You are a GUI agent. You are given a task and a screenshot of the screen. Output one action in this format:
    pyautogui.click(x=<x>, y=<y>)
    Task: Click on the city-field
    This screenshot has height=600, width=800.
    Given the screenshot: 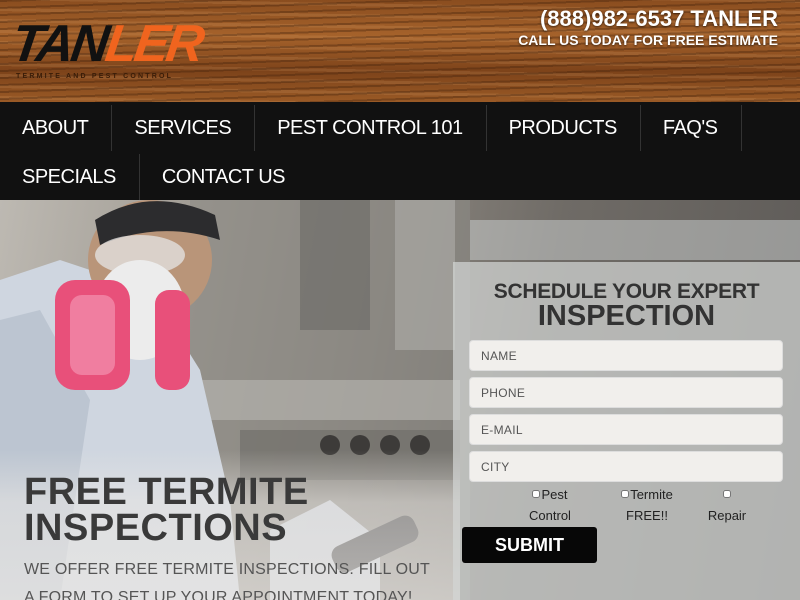 What is the action you would take?
    pyautogui.click(x=626, y=466)
    